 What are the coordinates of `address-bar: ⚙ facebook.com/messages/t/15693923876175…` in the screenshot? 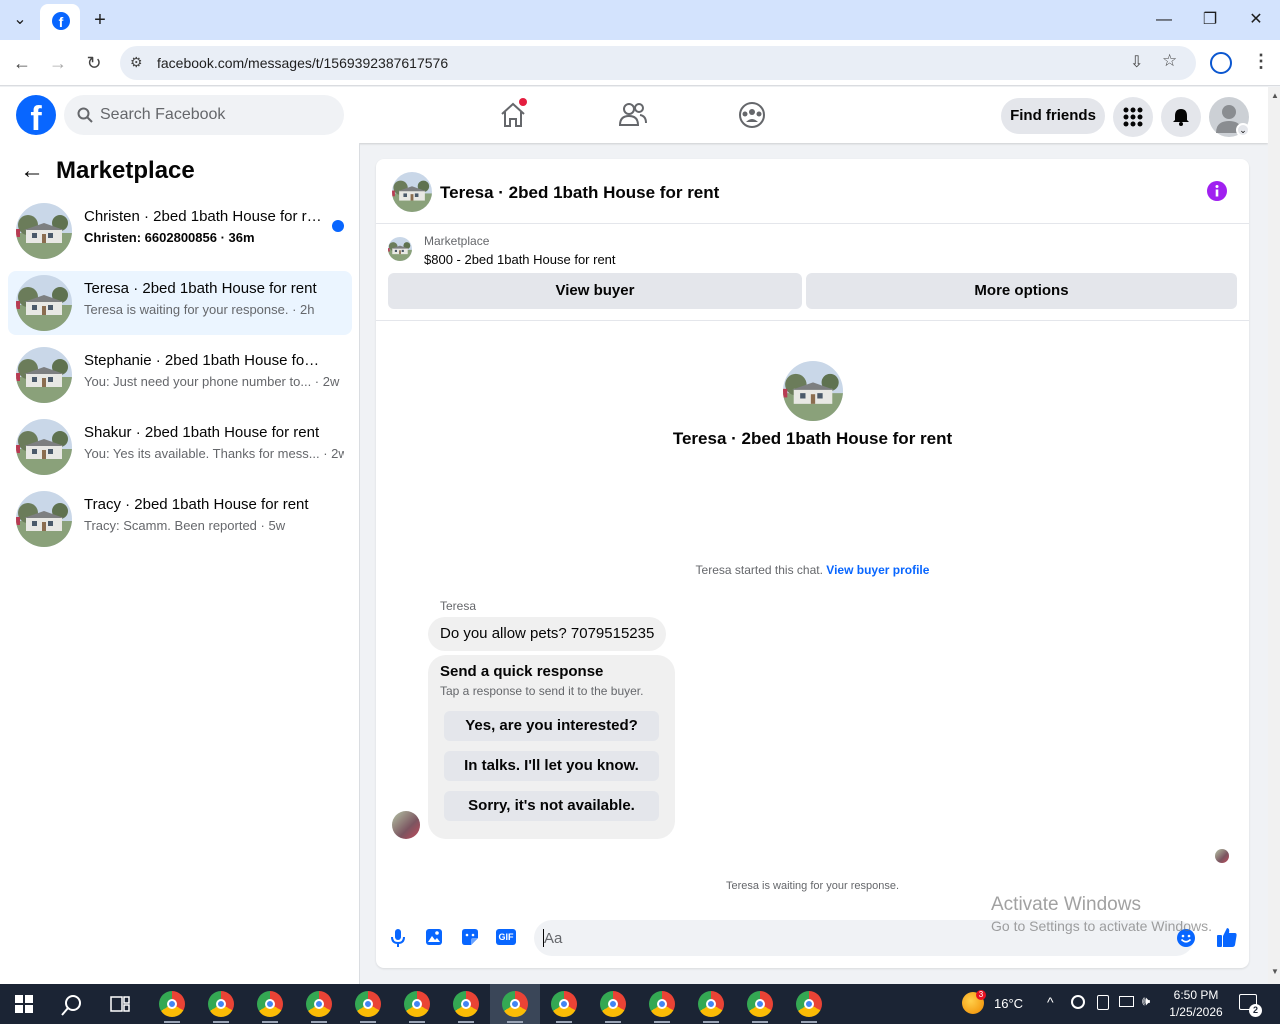 It's located at (658, 63).